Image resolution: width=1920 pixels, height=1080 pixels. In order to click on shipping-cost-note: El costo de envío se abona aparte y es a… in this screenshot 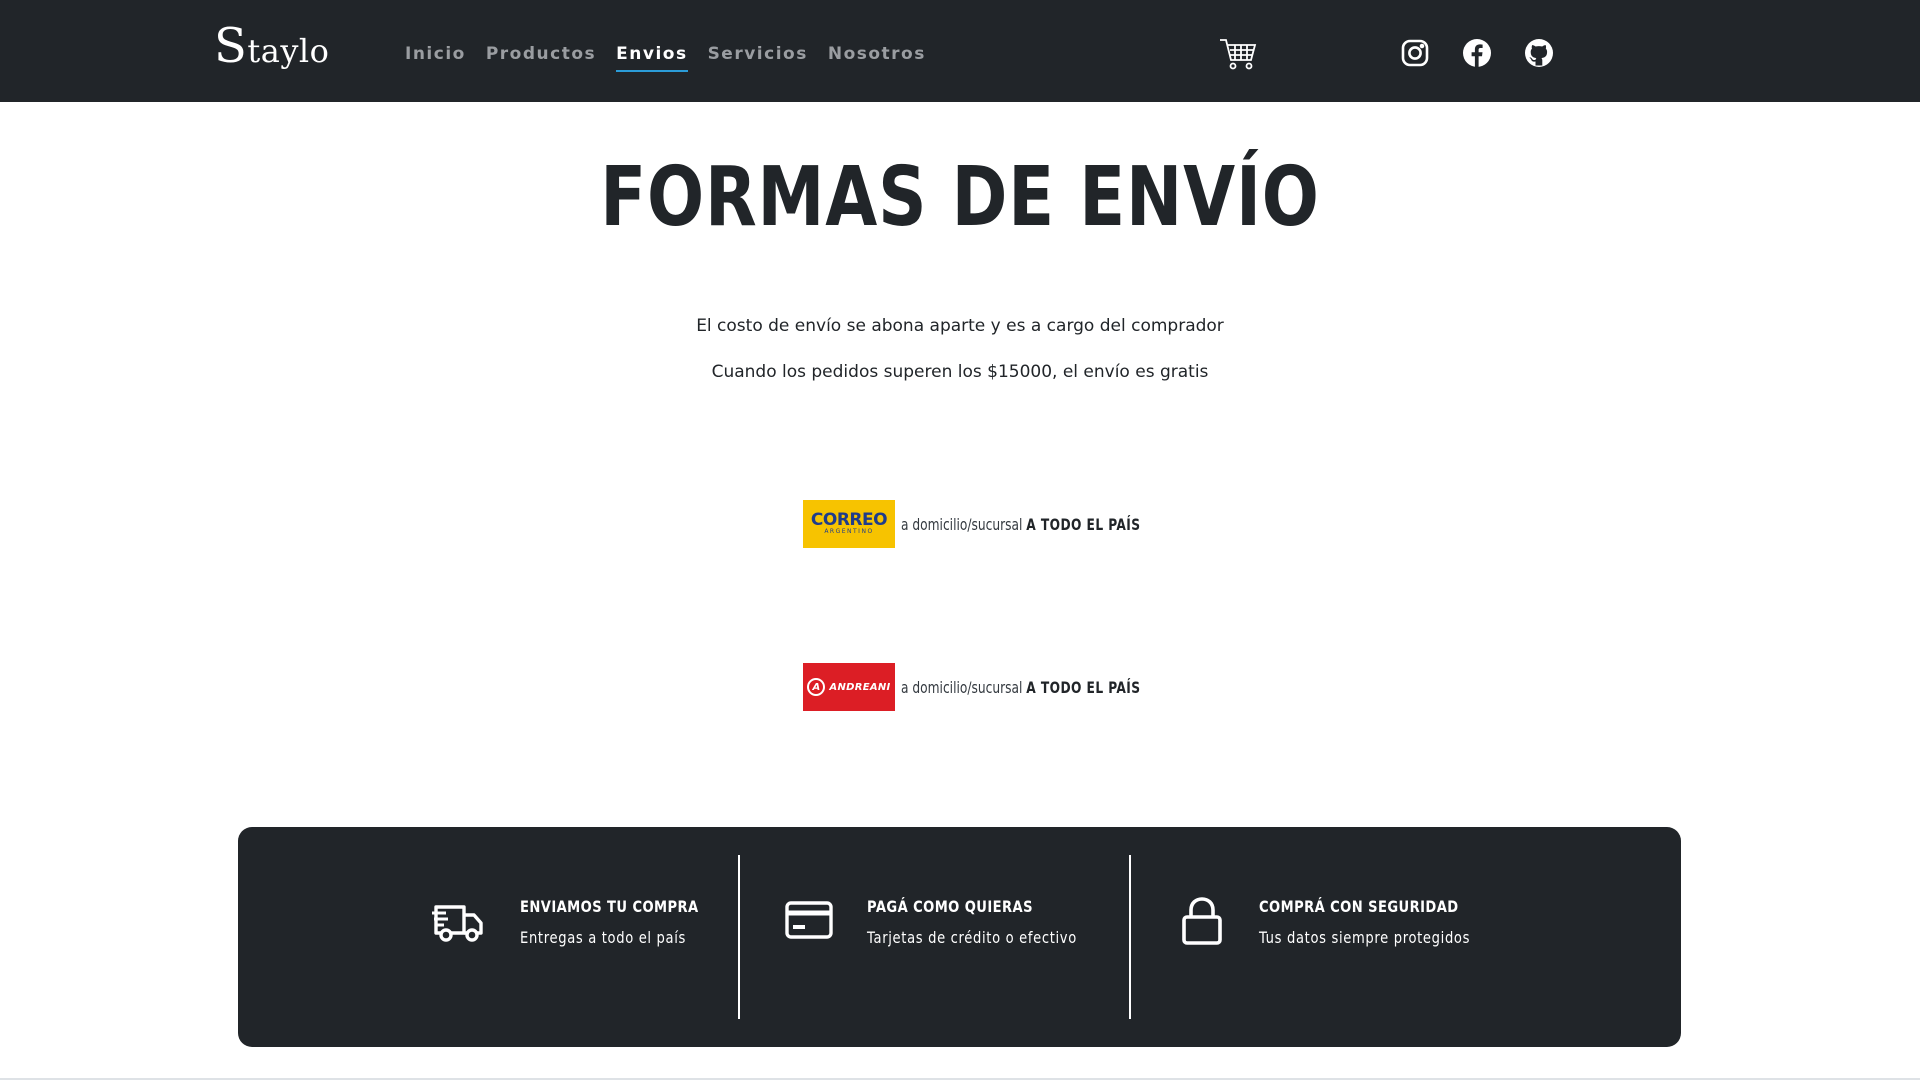, I will do `click(960, 326)`.